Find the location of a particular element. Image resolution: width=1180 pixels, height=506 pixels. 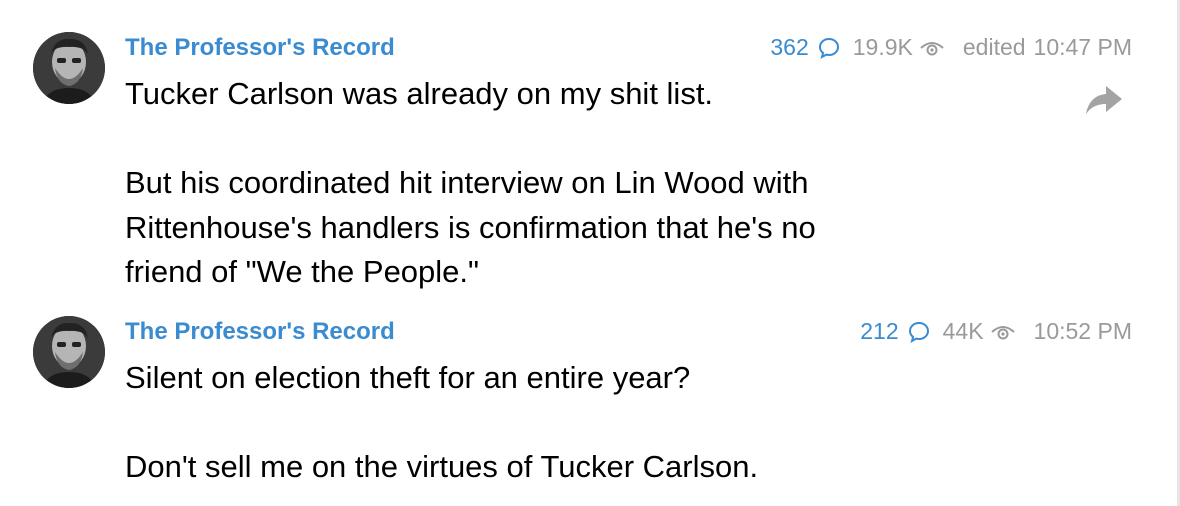

comments-button: 362 is located at coordinates (811, 47).